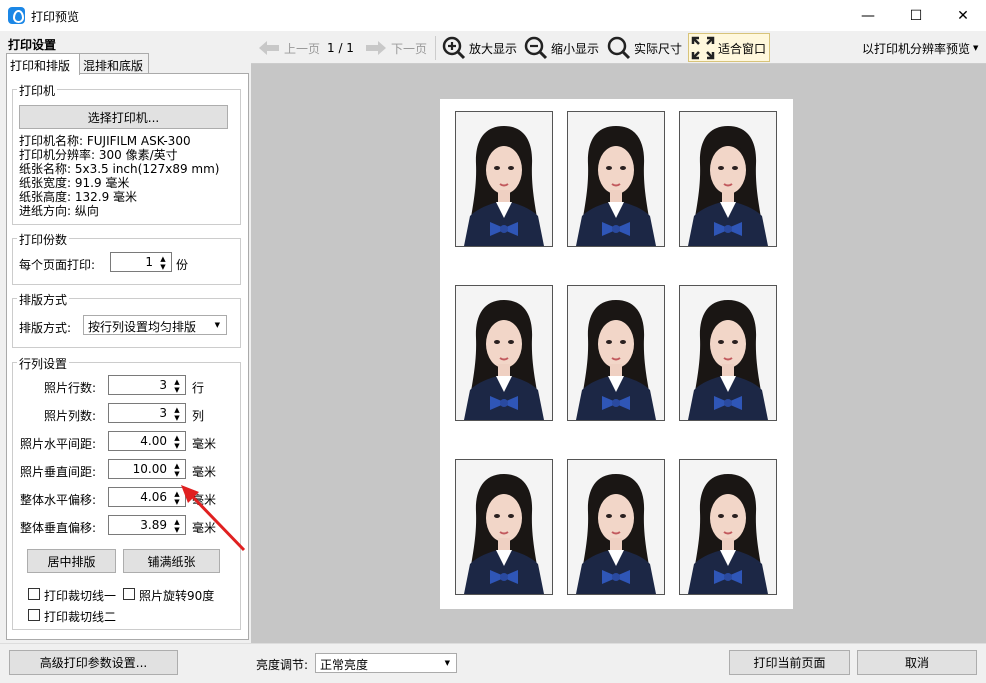 This screenshot has width=986, height=683. I want to click on h-offset-label: 整体水平偏移:, so click(58, 500).